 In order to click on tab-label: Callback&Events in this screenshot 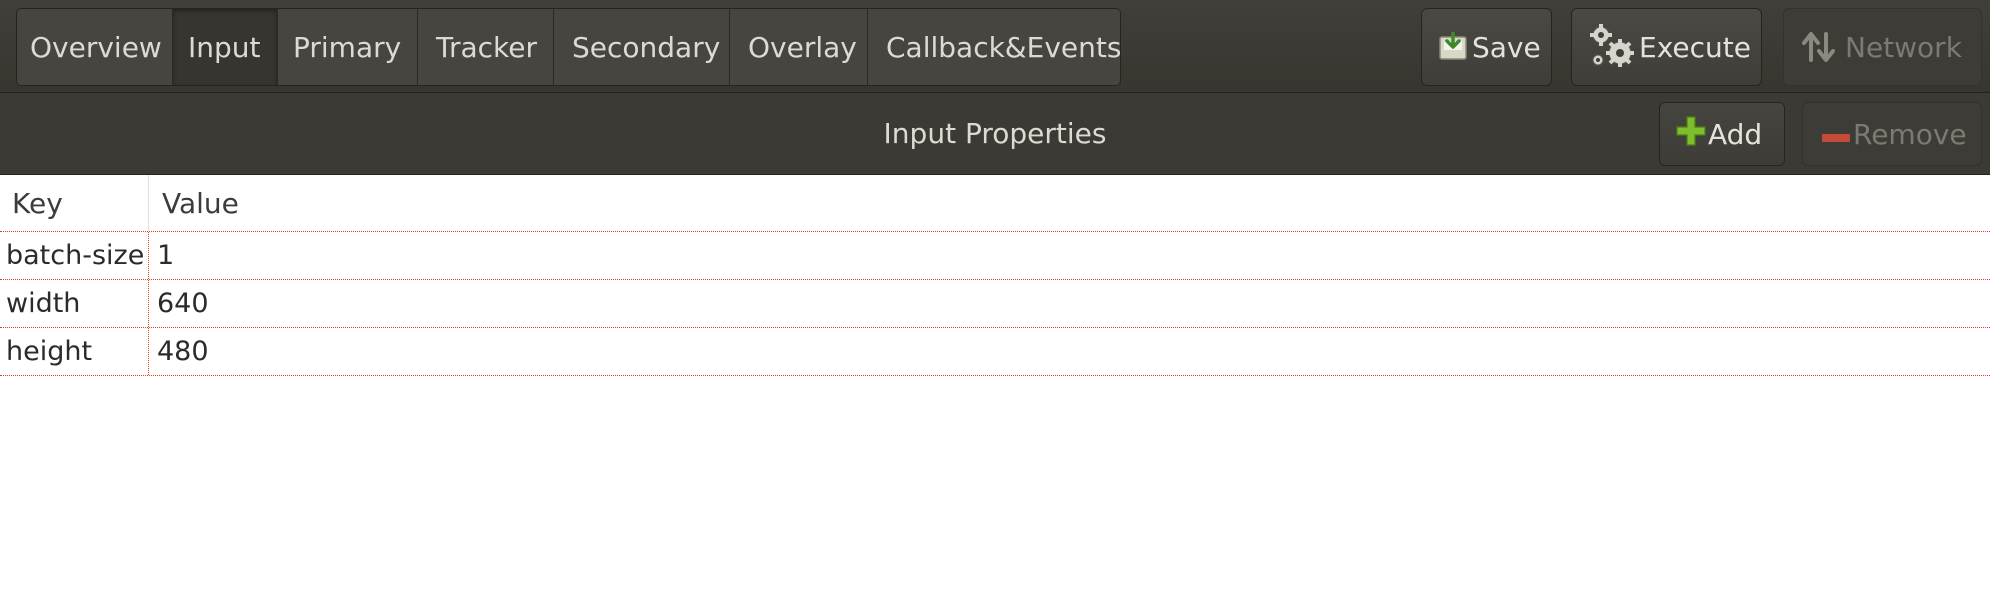, I will do `click(1003, 47)`.